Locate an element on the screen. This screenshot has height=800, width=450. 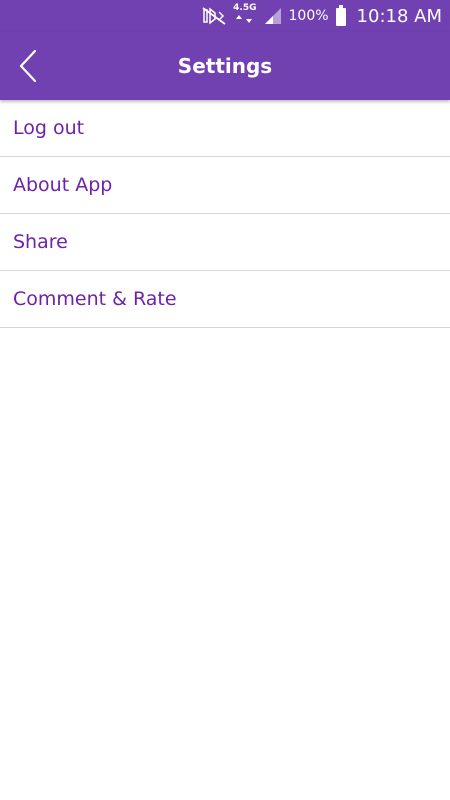
menu-item-share: Share is located at coordinates (225, 242).